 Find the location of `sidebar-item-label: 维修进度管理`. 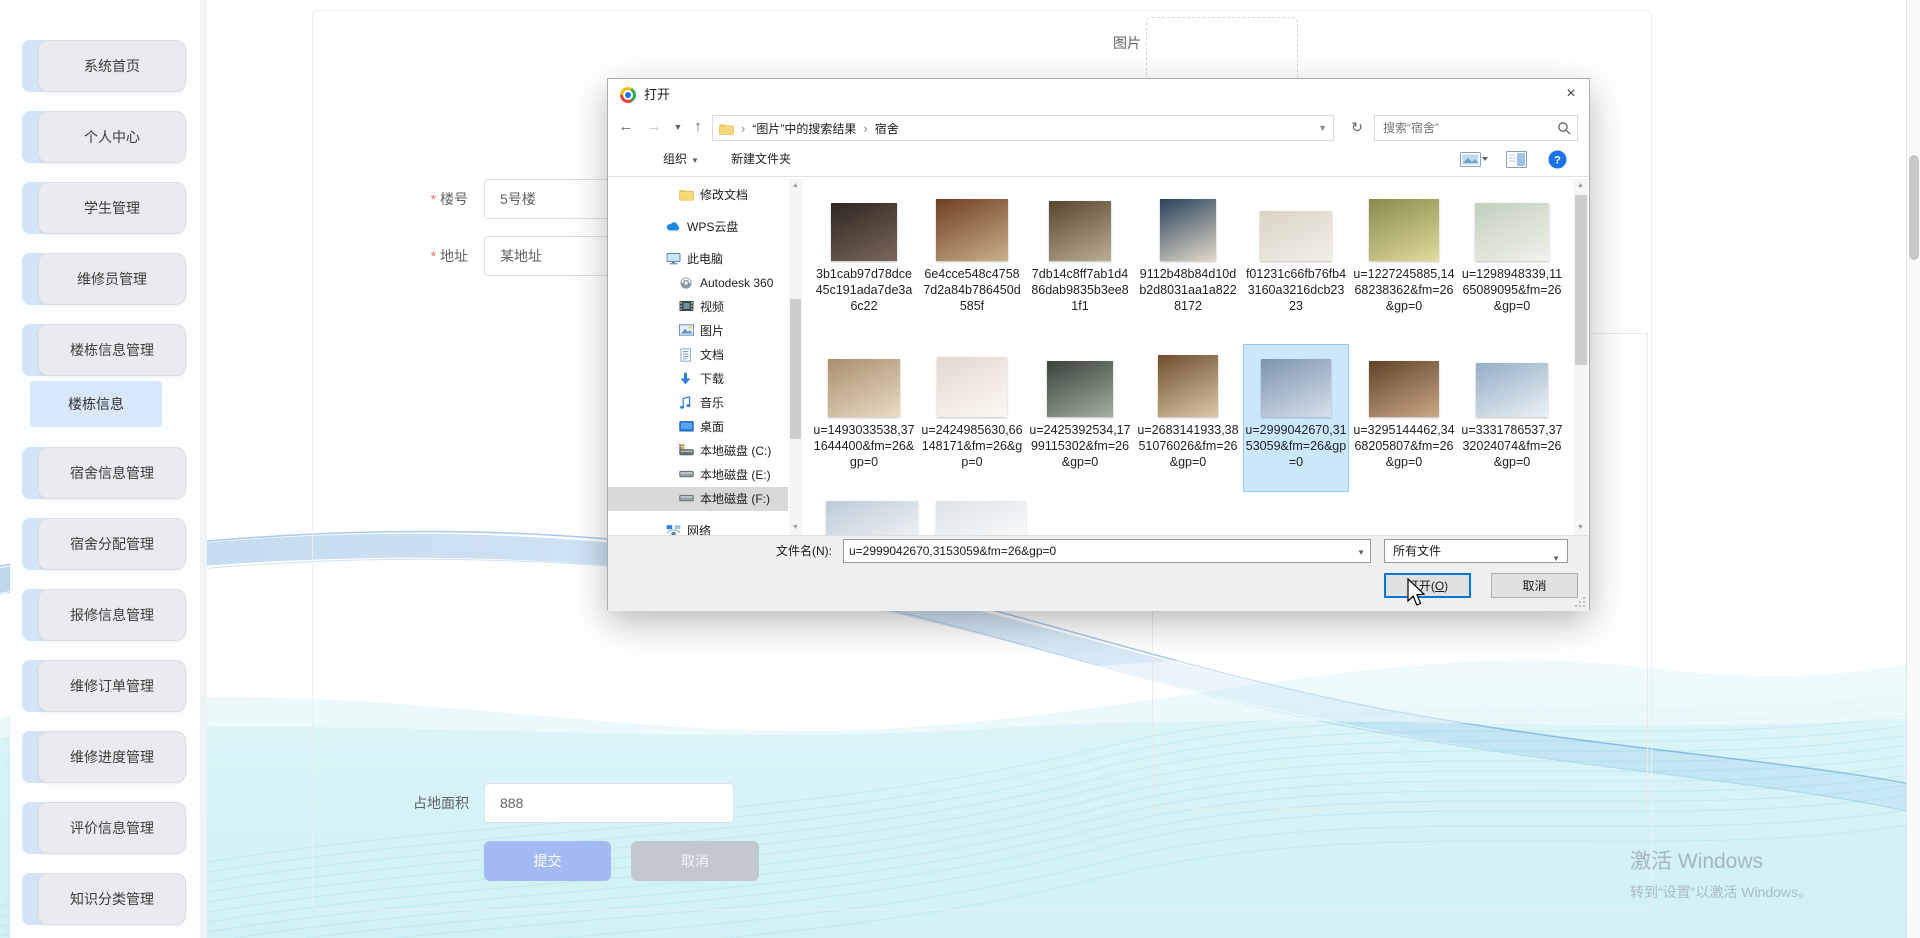

sidebar-item-label: 维修进度管理 is located at coordinates (112, 757).